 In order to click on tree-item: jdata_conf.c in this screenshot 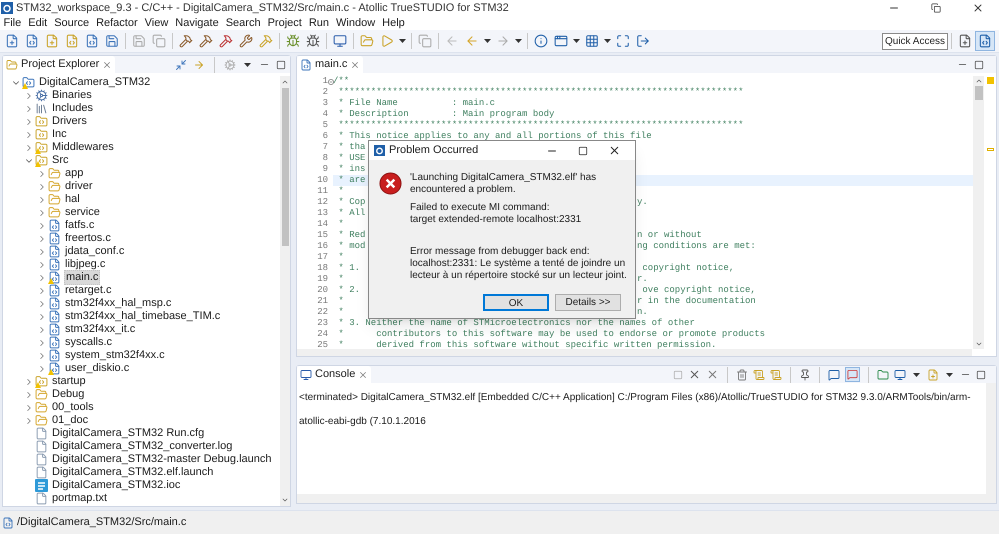, I will do `click(95, 251)`.